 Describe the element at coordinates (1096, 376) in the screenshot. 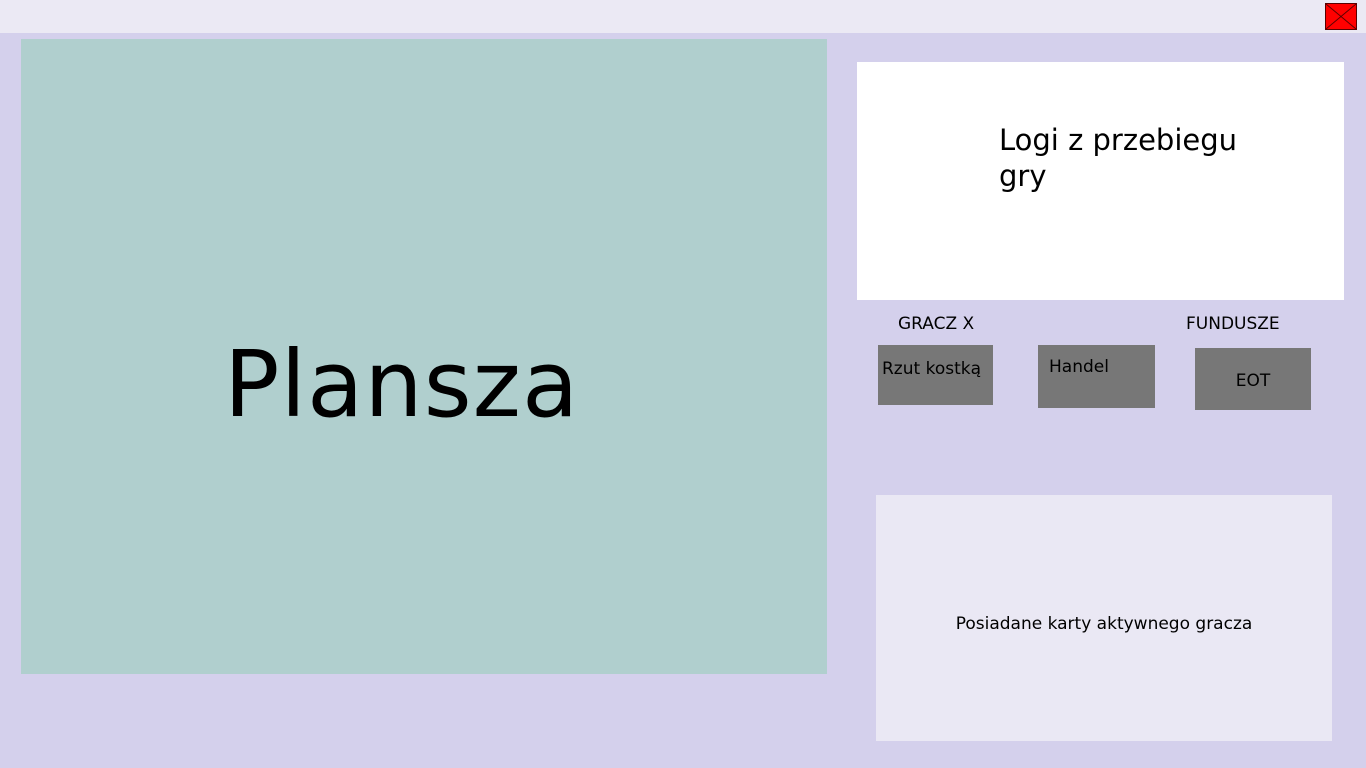

I see `trade-button: Handel` at that location.